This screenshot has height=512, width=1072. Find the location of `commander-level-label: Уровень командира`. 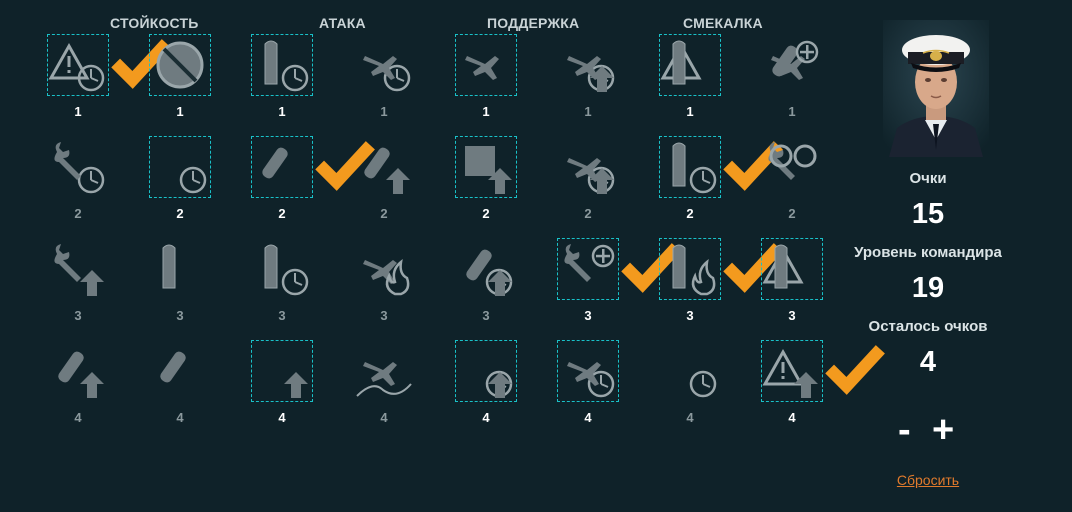

commander-level-label: Уровень командира is located at coordinates (928, 252).